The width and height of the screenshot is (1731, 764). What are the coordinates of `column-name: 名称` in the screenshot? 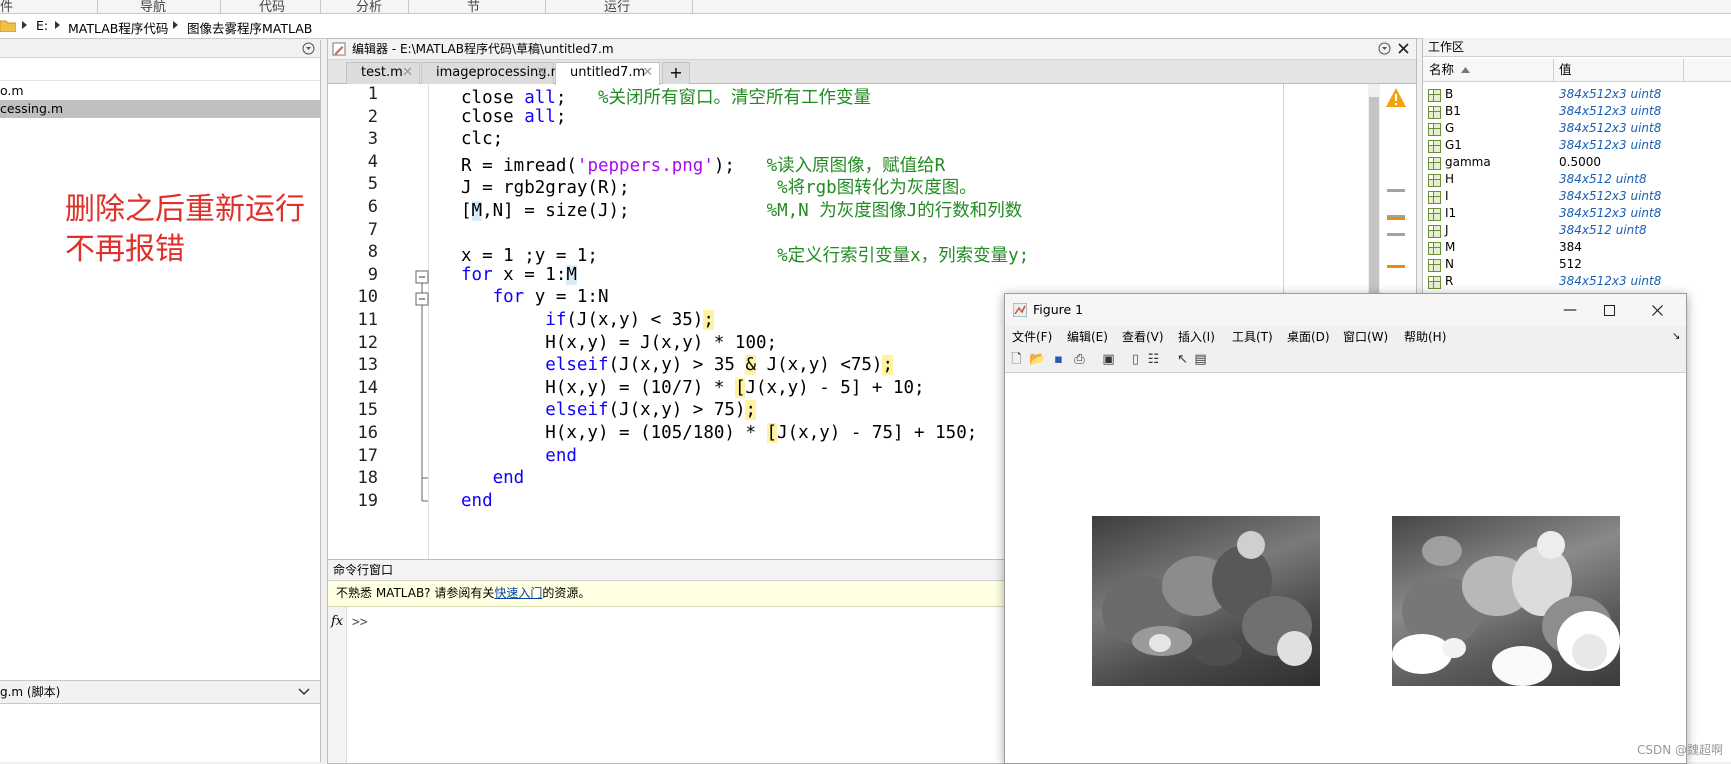 It's located at (1441, 70).